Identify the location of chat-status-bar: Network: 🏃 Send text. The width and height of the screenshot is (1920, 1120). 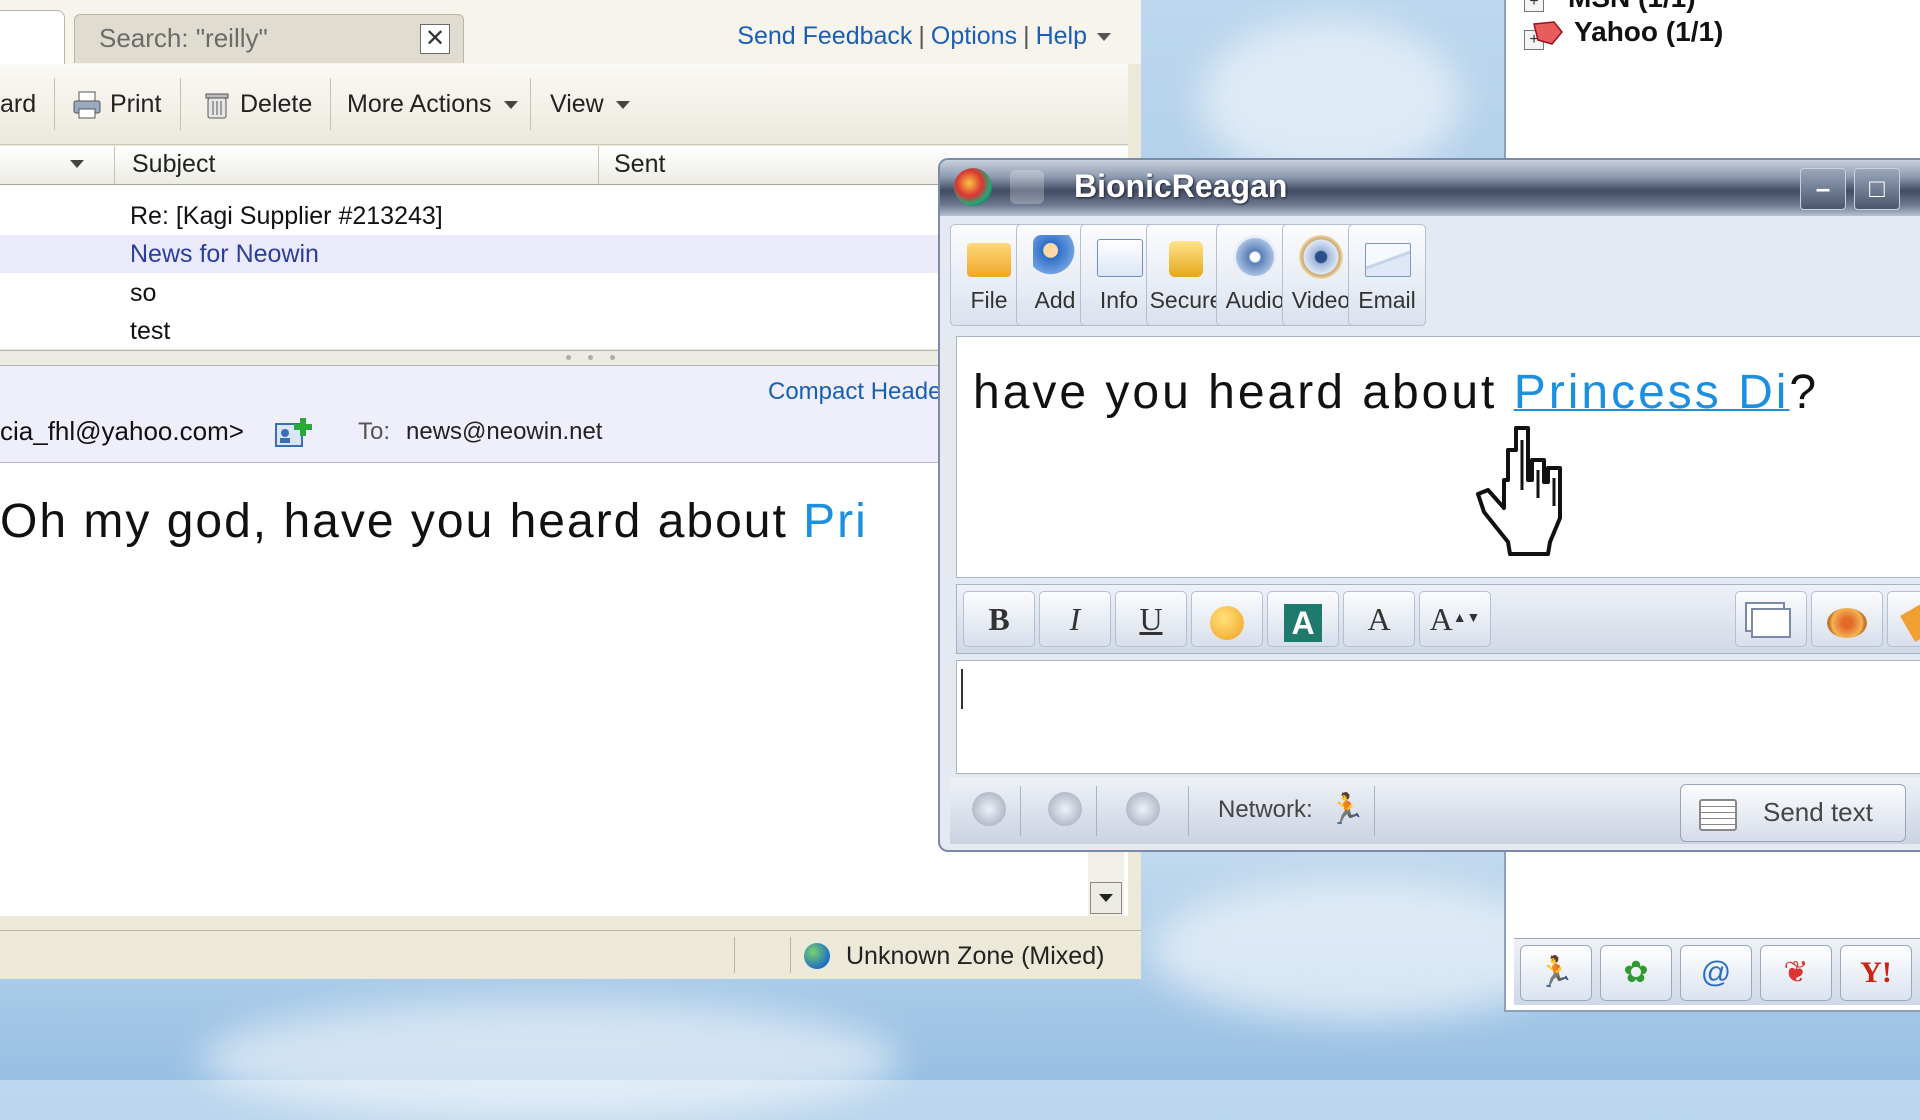
(1435, 811).